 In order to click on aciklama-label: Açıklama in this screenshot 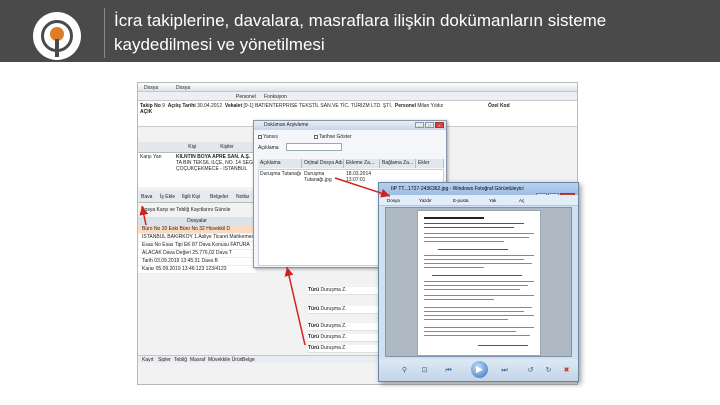, I will do `click(268, 148)`.